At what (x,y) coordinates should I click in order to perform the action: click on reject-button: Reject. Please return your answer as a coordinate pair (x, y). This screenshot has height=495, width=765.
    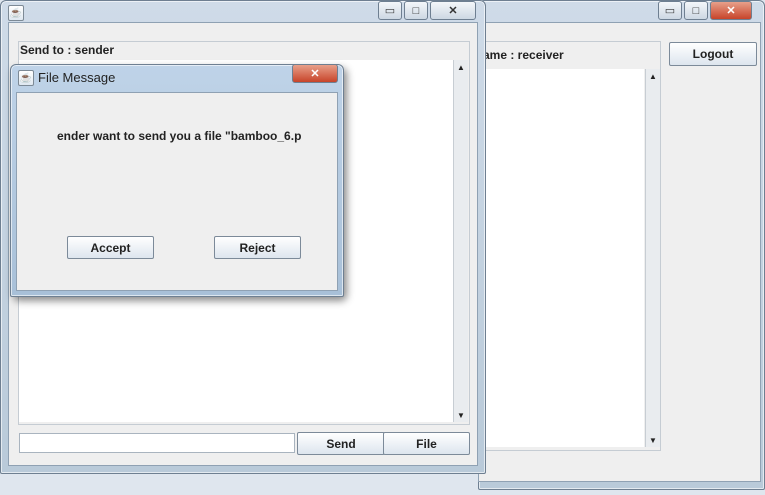
    Looking at the image, I should click on (257, 247).